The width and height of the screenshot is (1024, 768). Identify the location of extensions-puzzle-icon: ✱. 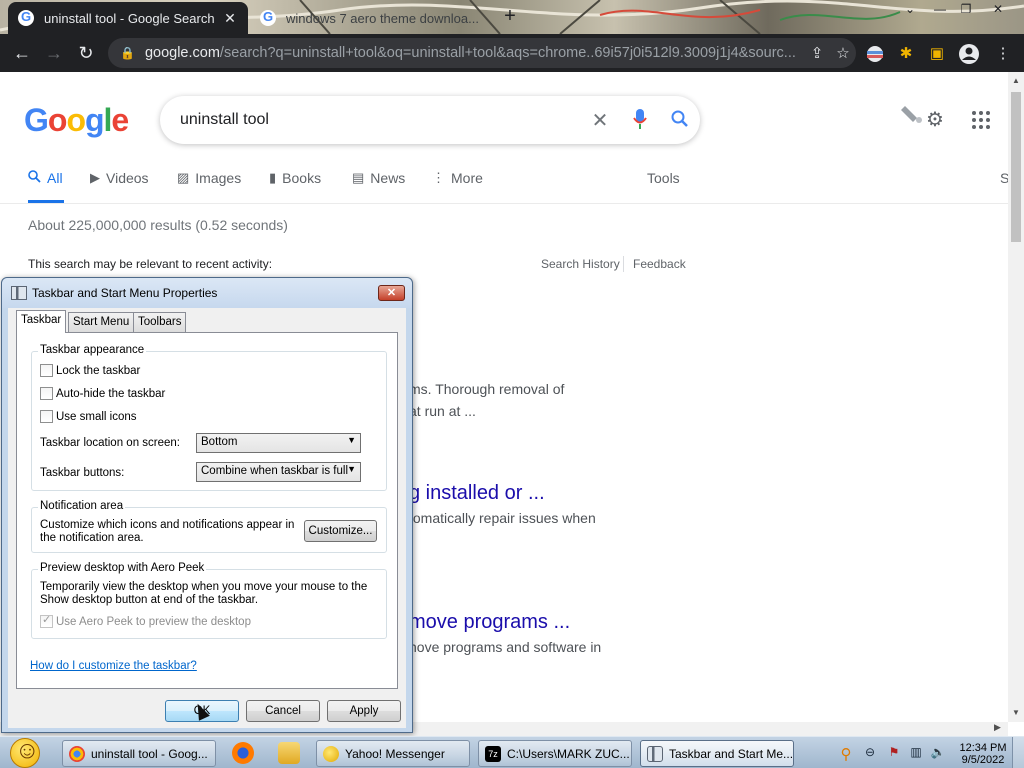
(906, 54).